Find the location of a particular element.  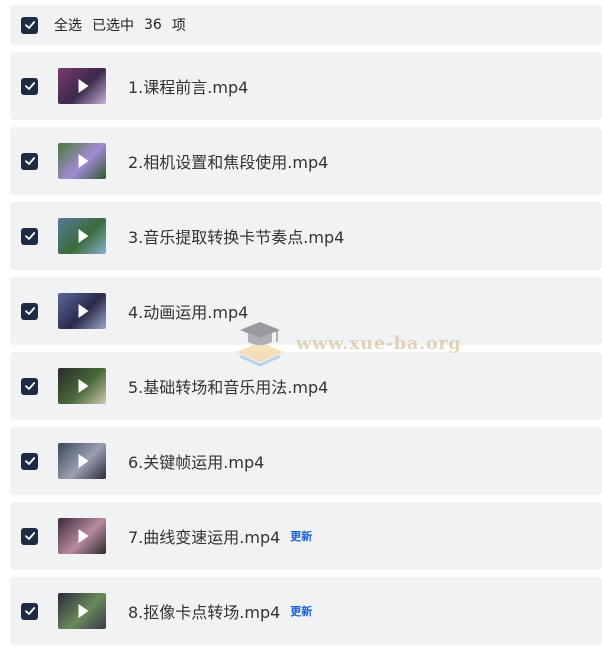

list-item: 5.基础转场和音乐用法.mp4 is located at coordinates (306, 386).